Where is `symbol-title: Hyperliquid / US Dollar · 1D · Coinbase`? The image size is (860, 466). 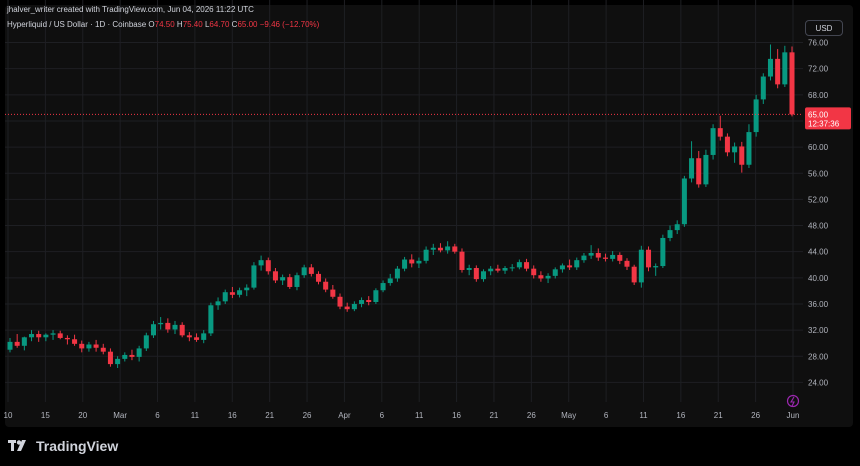
symbol-title: Hyperliquid / US Dollar · 1D · Coinbase is located at coordinates (76, 24).